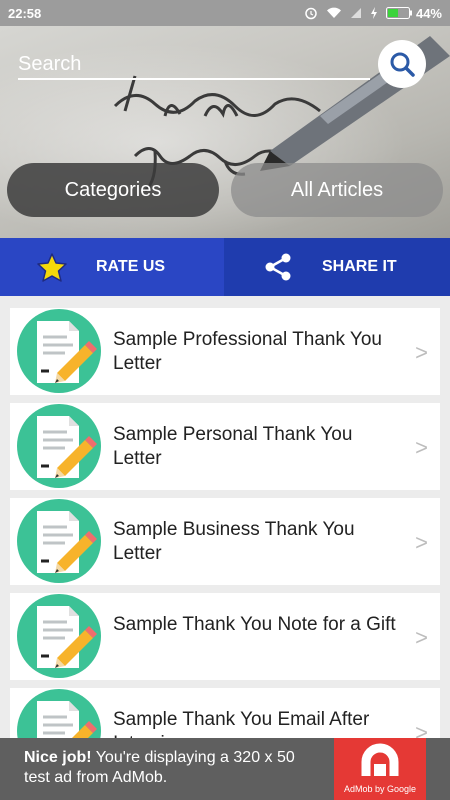  What do you see at coordinates (337, 190) in the screenshot?
I see `all-articles-button: All Articles` at bounding box center [337, 190].